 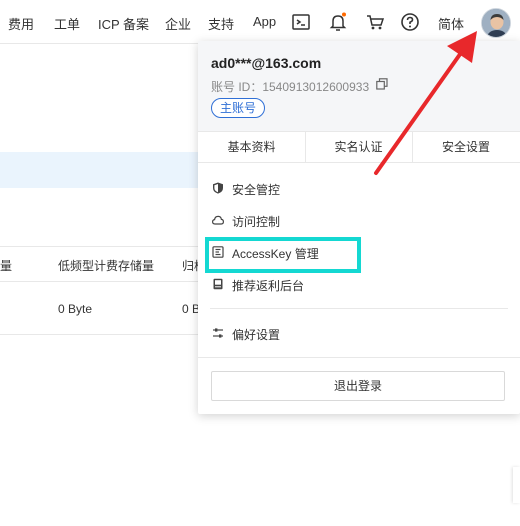 What do you see at coordinates (218, 284) in the screenshot?
I see `book-icon` at bounding box center [218, 284].